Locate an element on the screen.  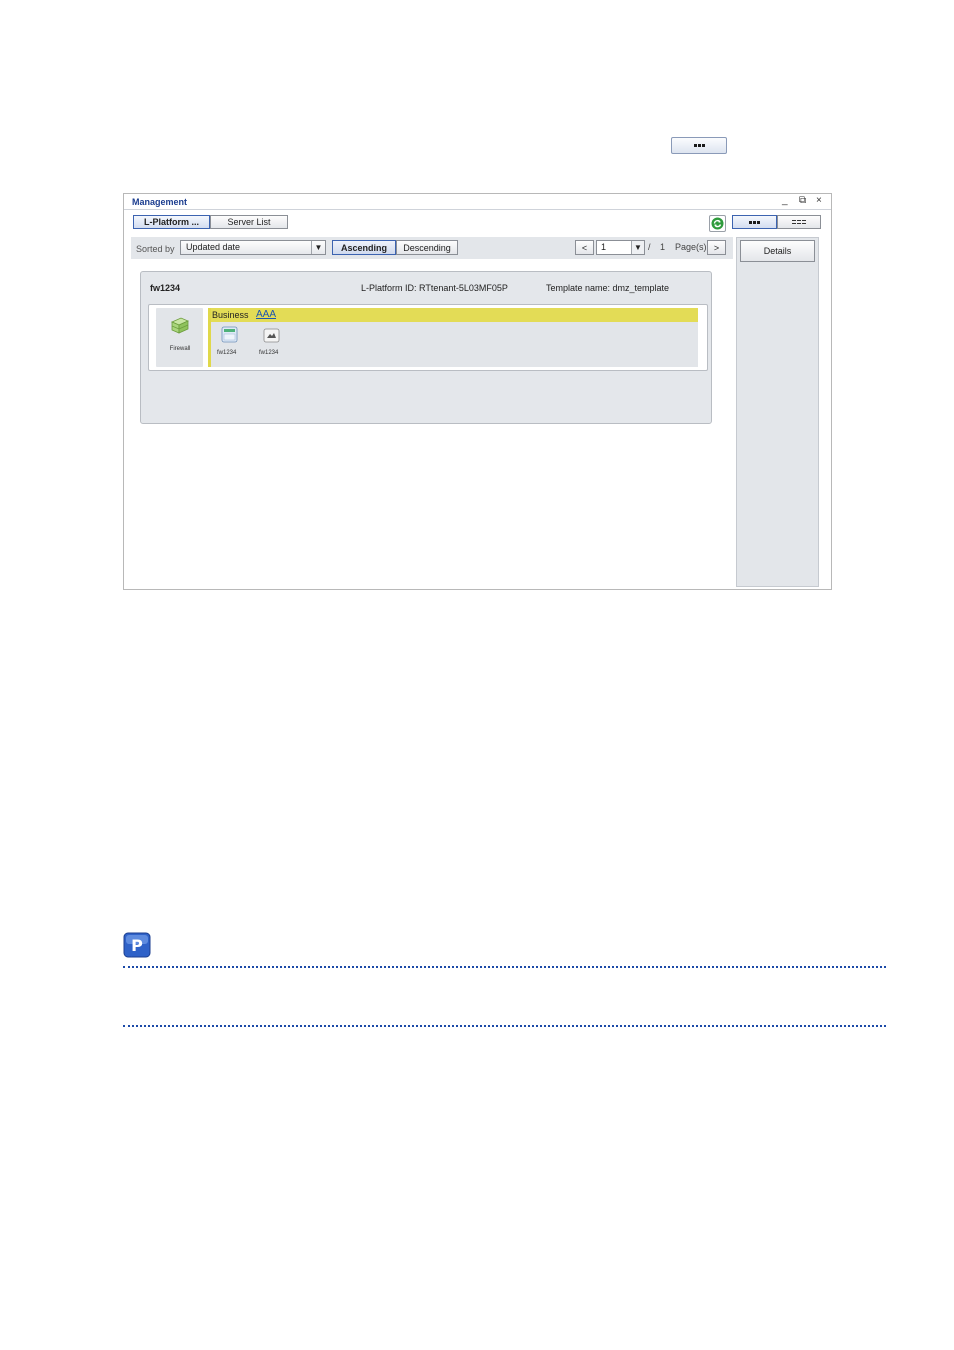
tab-server-list: Server List is located at coordinates (249, 222).